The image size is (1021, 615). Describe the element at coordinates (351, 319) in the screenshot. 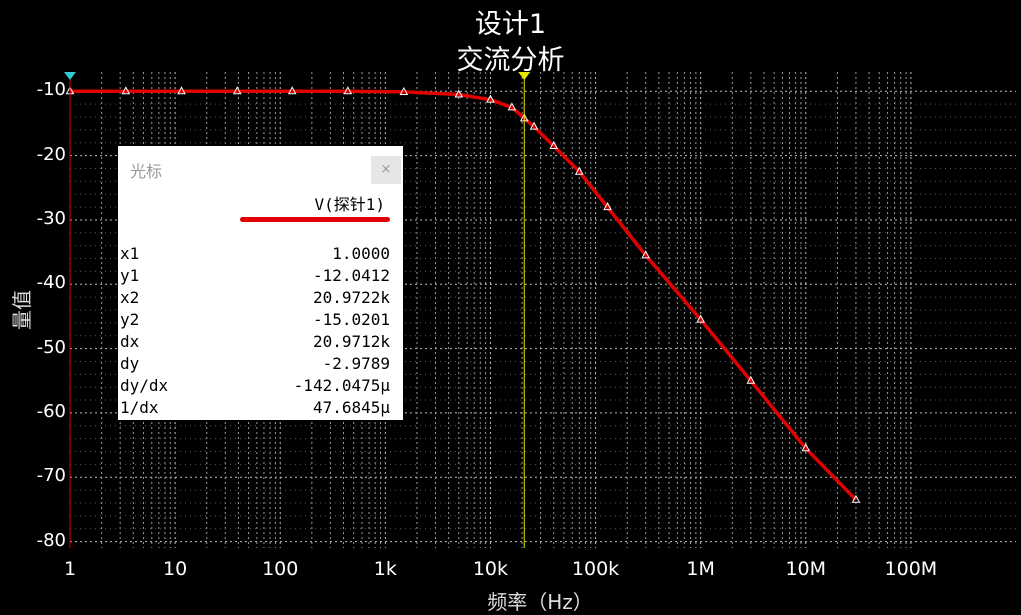

I see `cursor-row-value: -15.0201` at that location.